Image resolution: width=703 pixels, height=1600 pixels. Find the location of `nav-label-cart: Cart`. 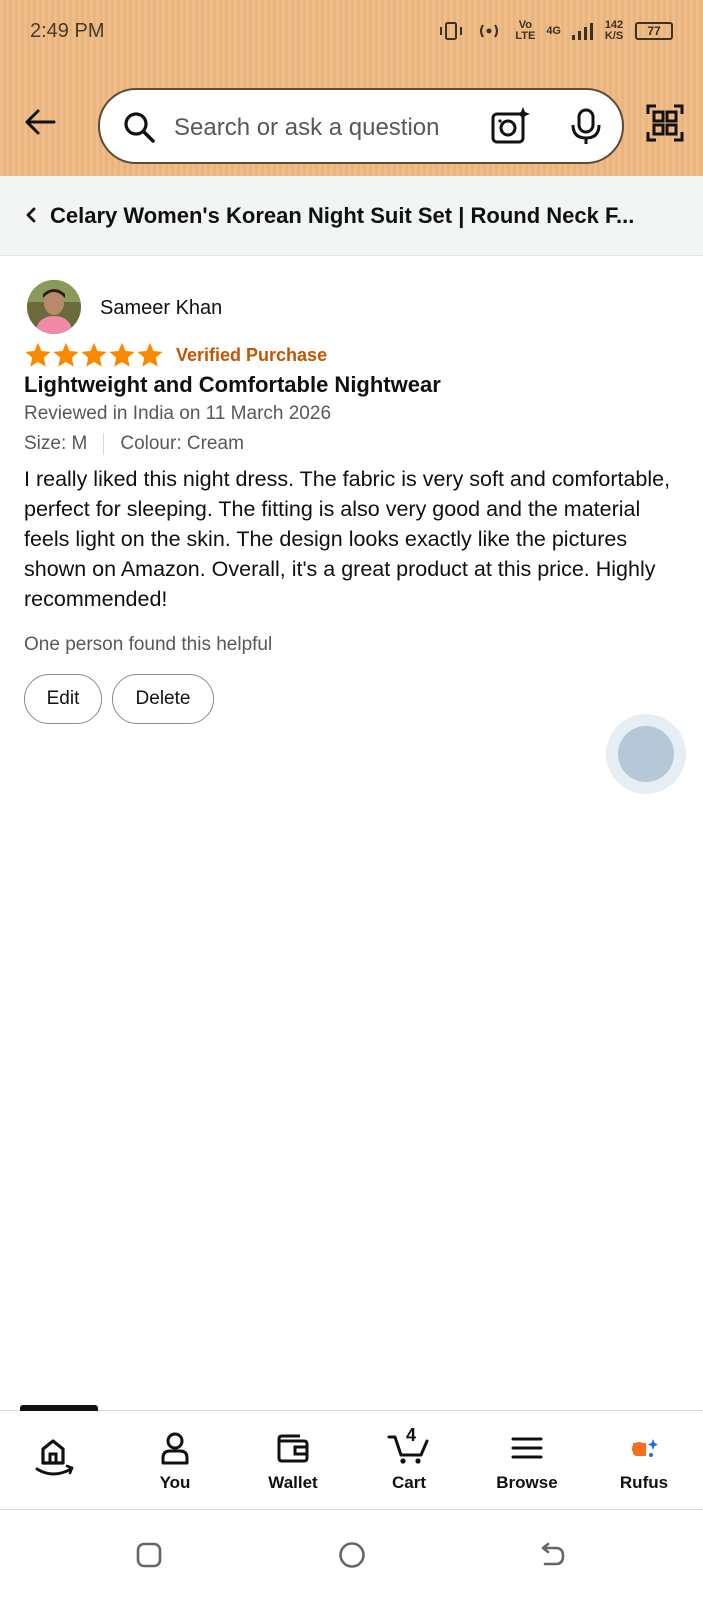

nav-label-cart: Cart is located at coordinates (408, 1482).